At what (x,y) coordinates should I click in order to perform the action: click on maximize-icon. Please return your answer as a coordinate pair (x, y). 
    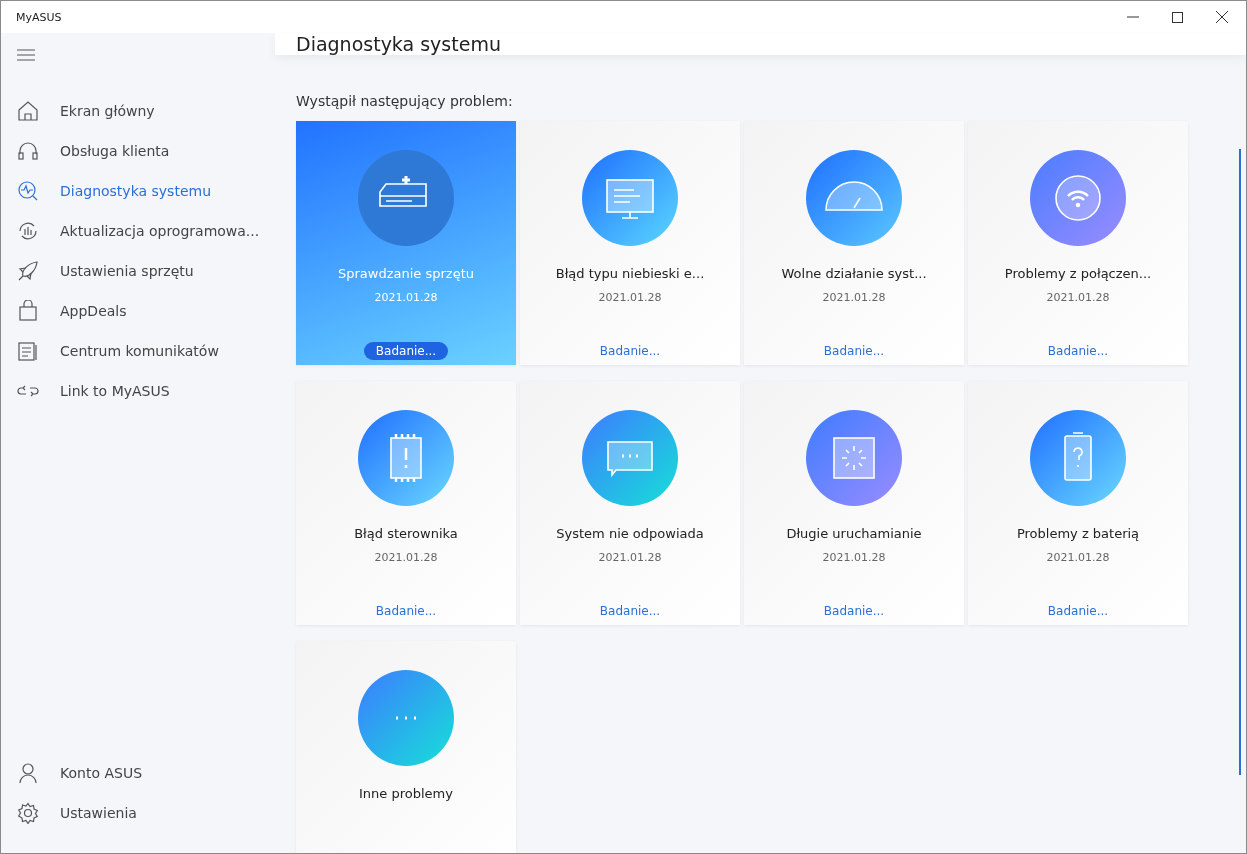
    Looking at the image, I should click on (1177, 17).